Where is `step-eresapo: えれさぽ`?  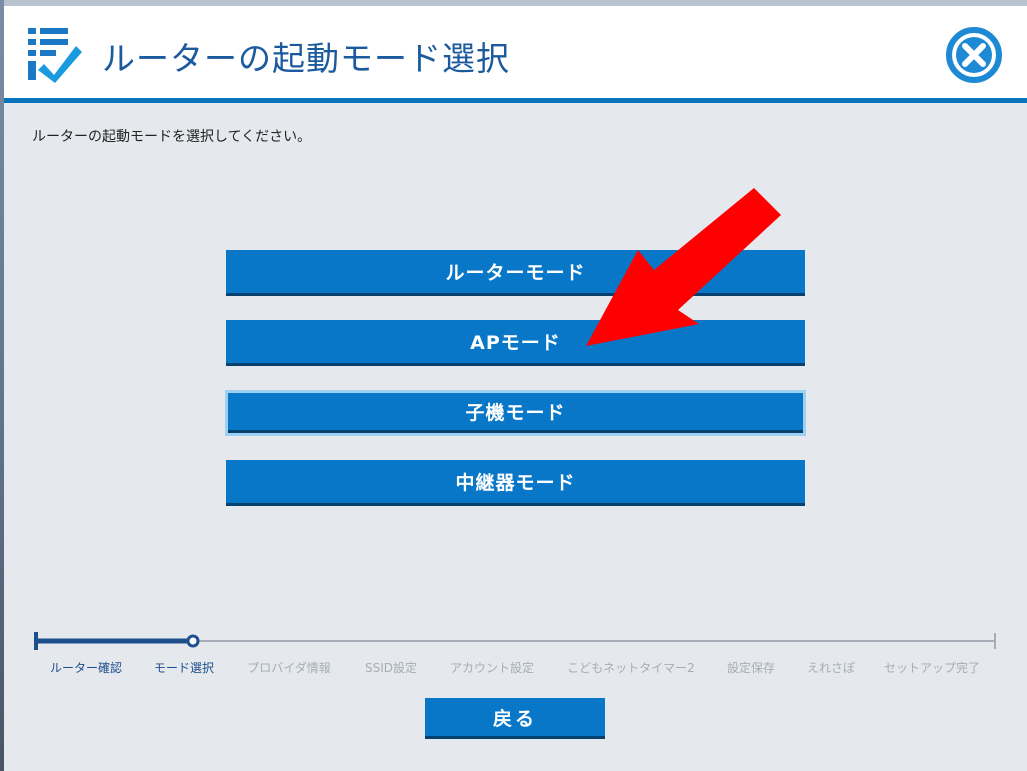
step-eresapo: えれさぽ is located at coordinates (831, 668).